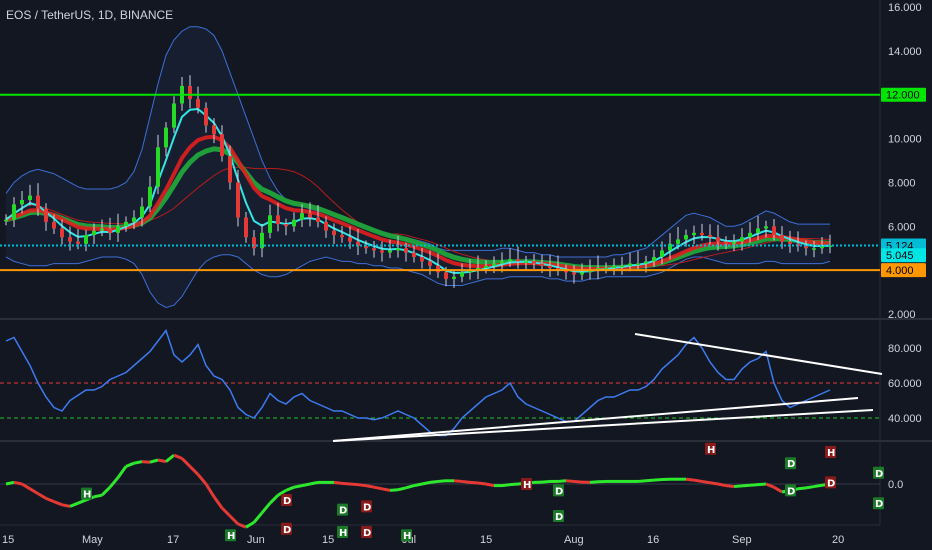 This screenshot has width=932, height=550. I want to click on time-tick-label: 20, so click(838, 540).